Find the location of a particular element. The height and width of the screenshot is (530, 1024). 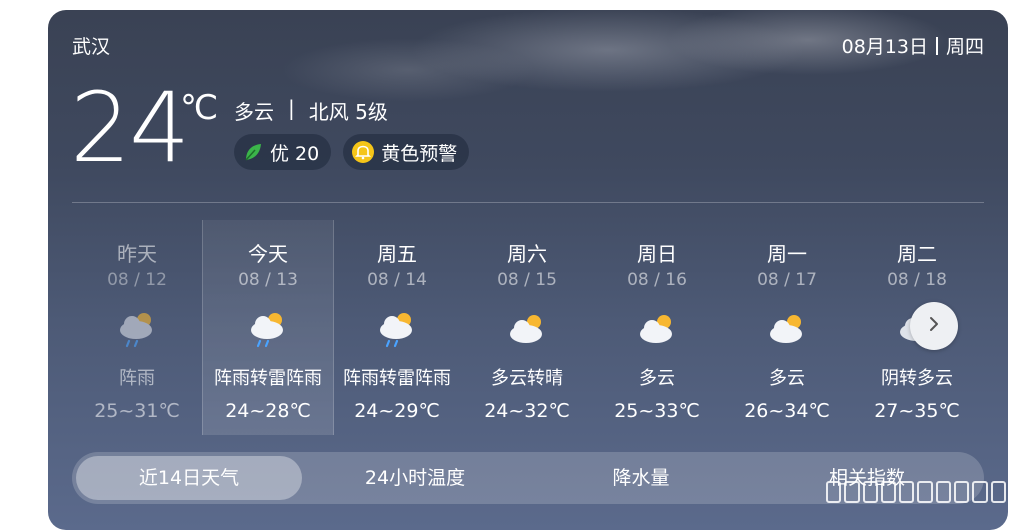

air-quality-badge: 优 20 is located at coordinates (283, 152).